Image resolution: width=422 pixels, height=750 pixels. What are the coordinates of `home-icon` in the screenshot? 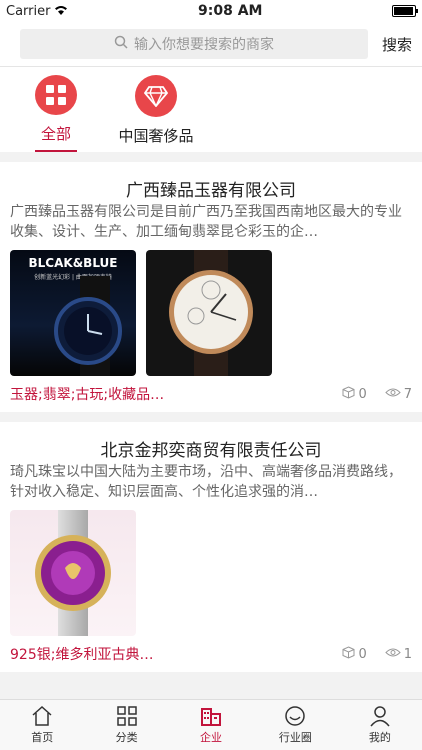 It's located at (42, 715).